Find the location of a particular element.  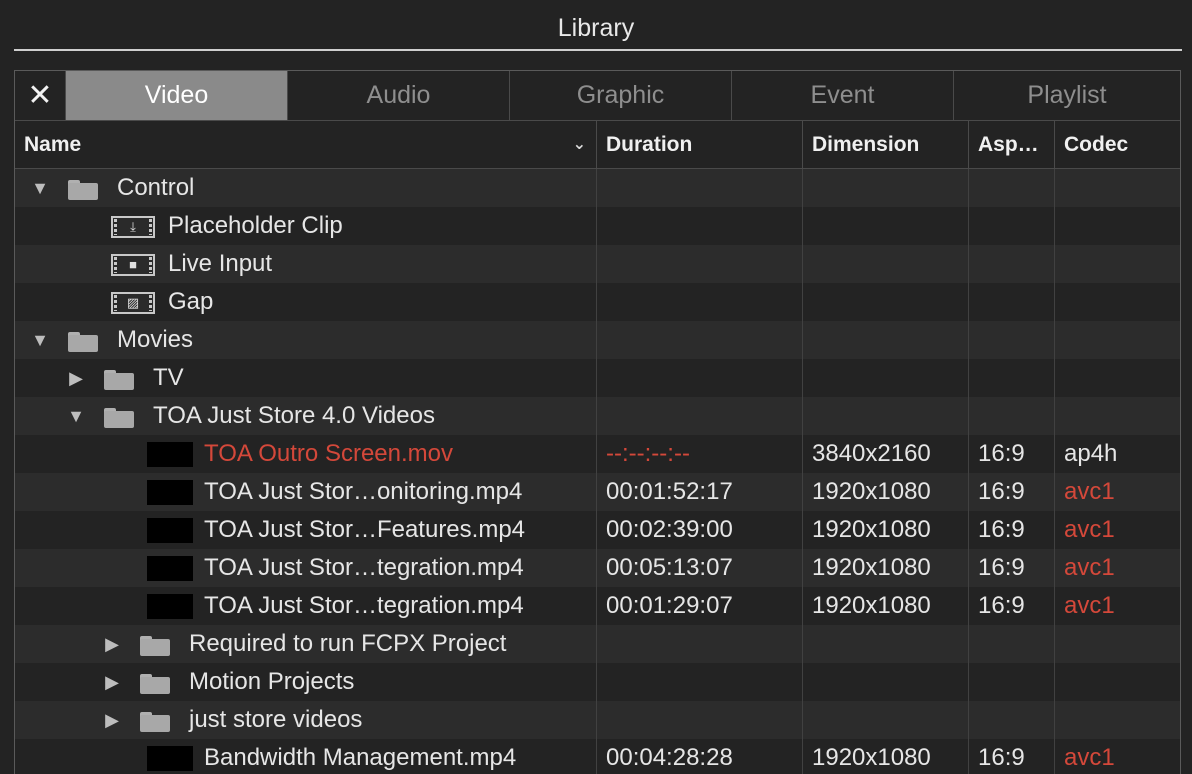

name-cell: ▶ Motion Projects is located at coordinates (306, 682).